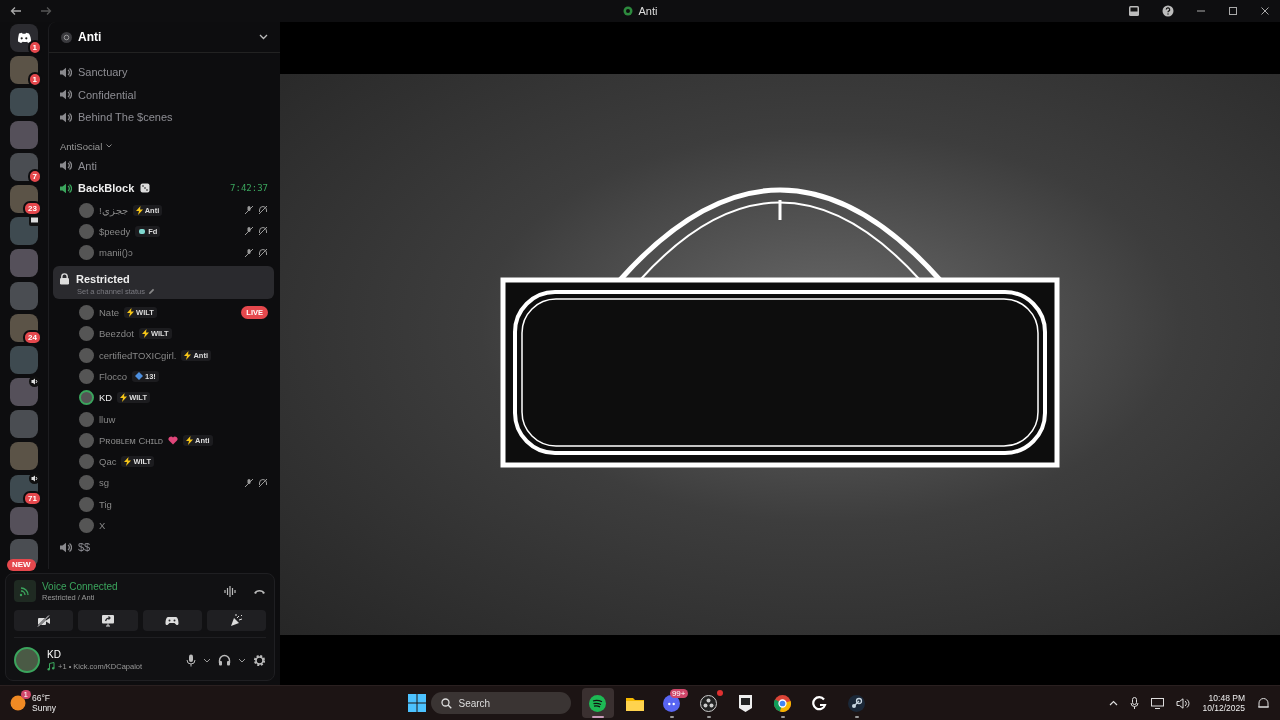  What do you see at coordinates (1183, 703) in the screenshot?
I see `volume-icon` at bounding box center [1183, 703].